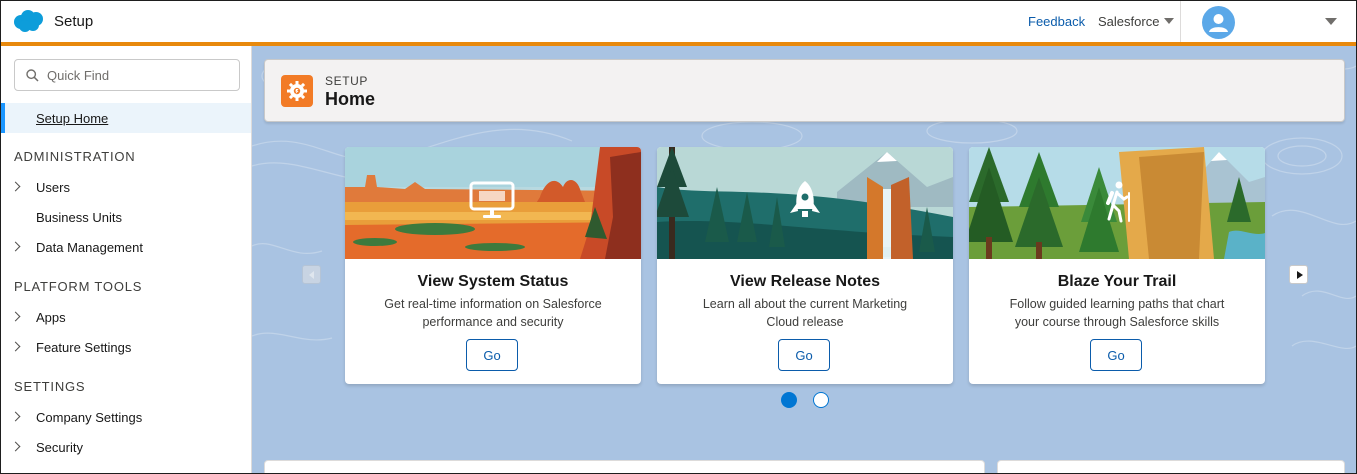  I want to click on card-title: View System Status, so click(493, 281).